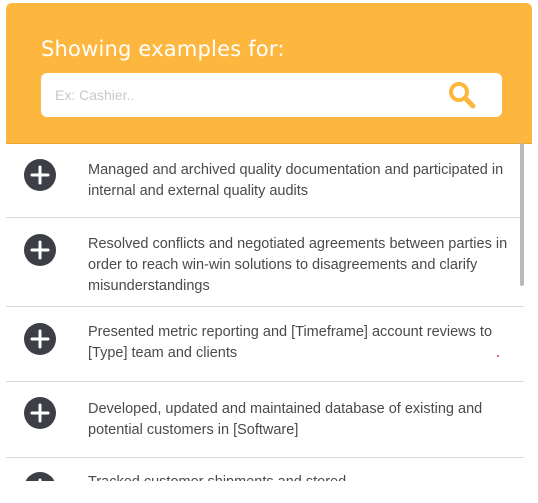  What do you see at coordinates (238, 95) in the screenshot?
I see `search-input` at bounding box center [238, 95].